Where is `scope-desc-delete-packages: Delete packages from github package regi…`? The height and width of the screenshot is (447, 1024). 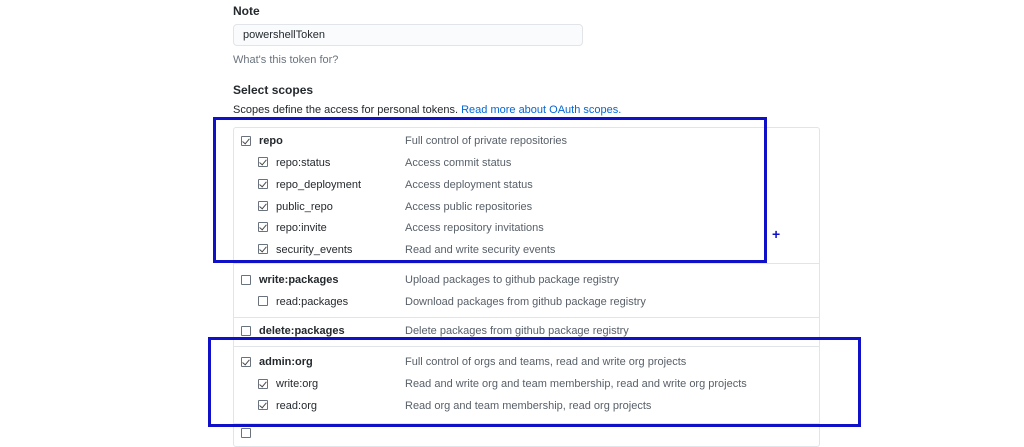 scope-desc-delete-packages: Delete packages from github package regi… is located at coordinates (517, 331).